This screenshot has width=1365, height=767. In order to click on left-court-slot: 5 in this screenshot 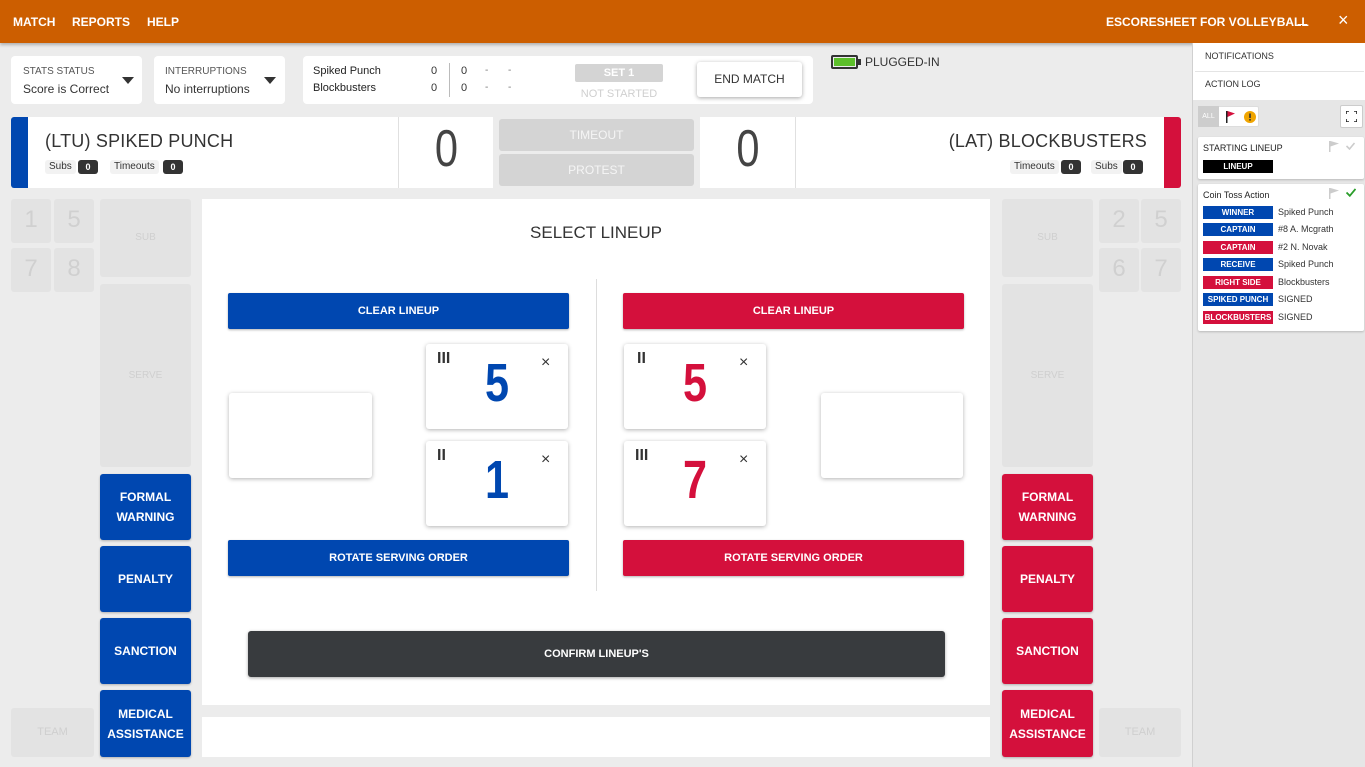, I will do `click(74, 221)`.